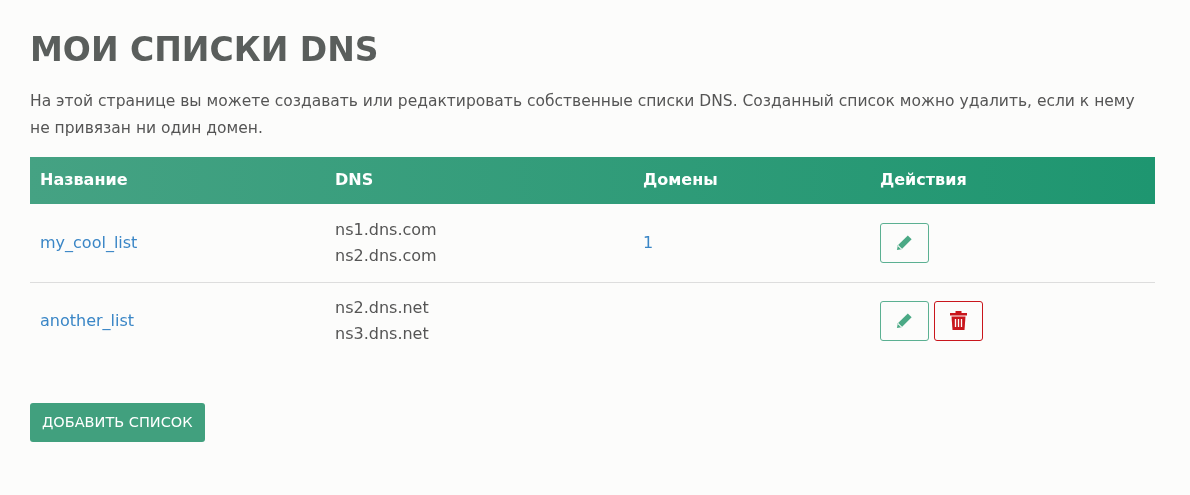  I want to click on list-name-link: another_list, so click(87, 320).